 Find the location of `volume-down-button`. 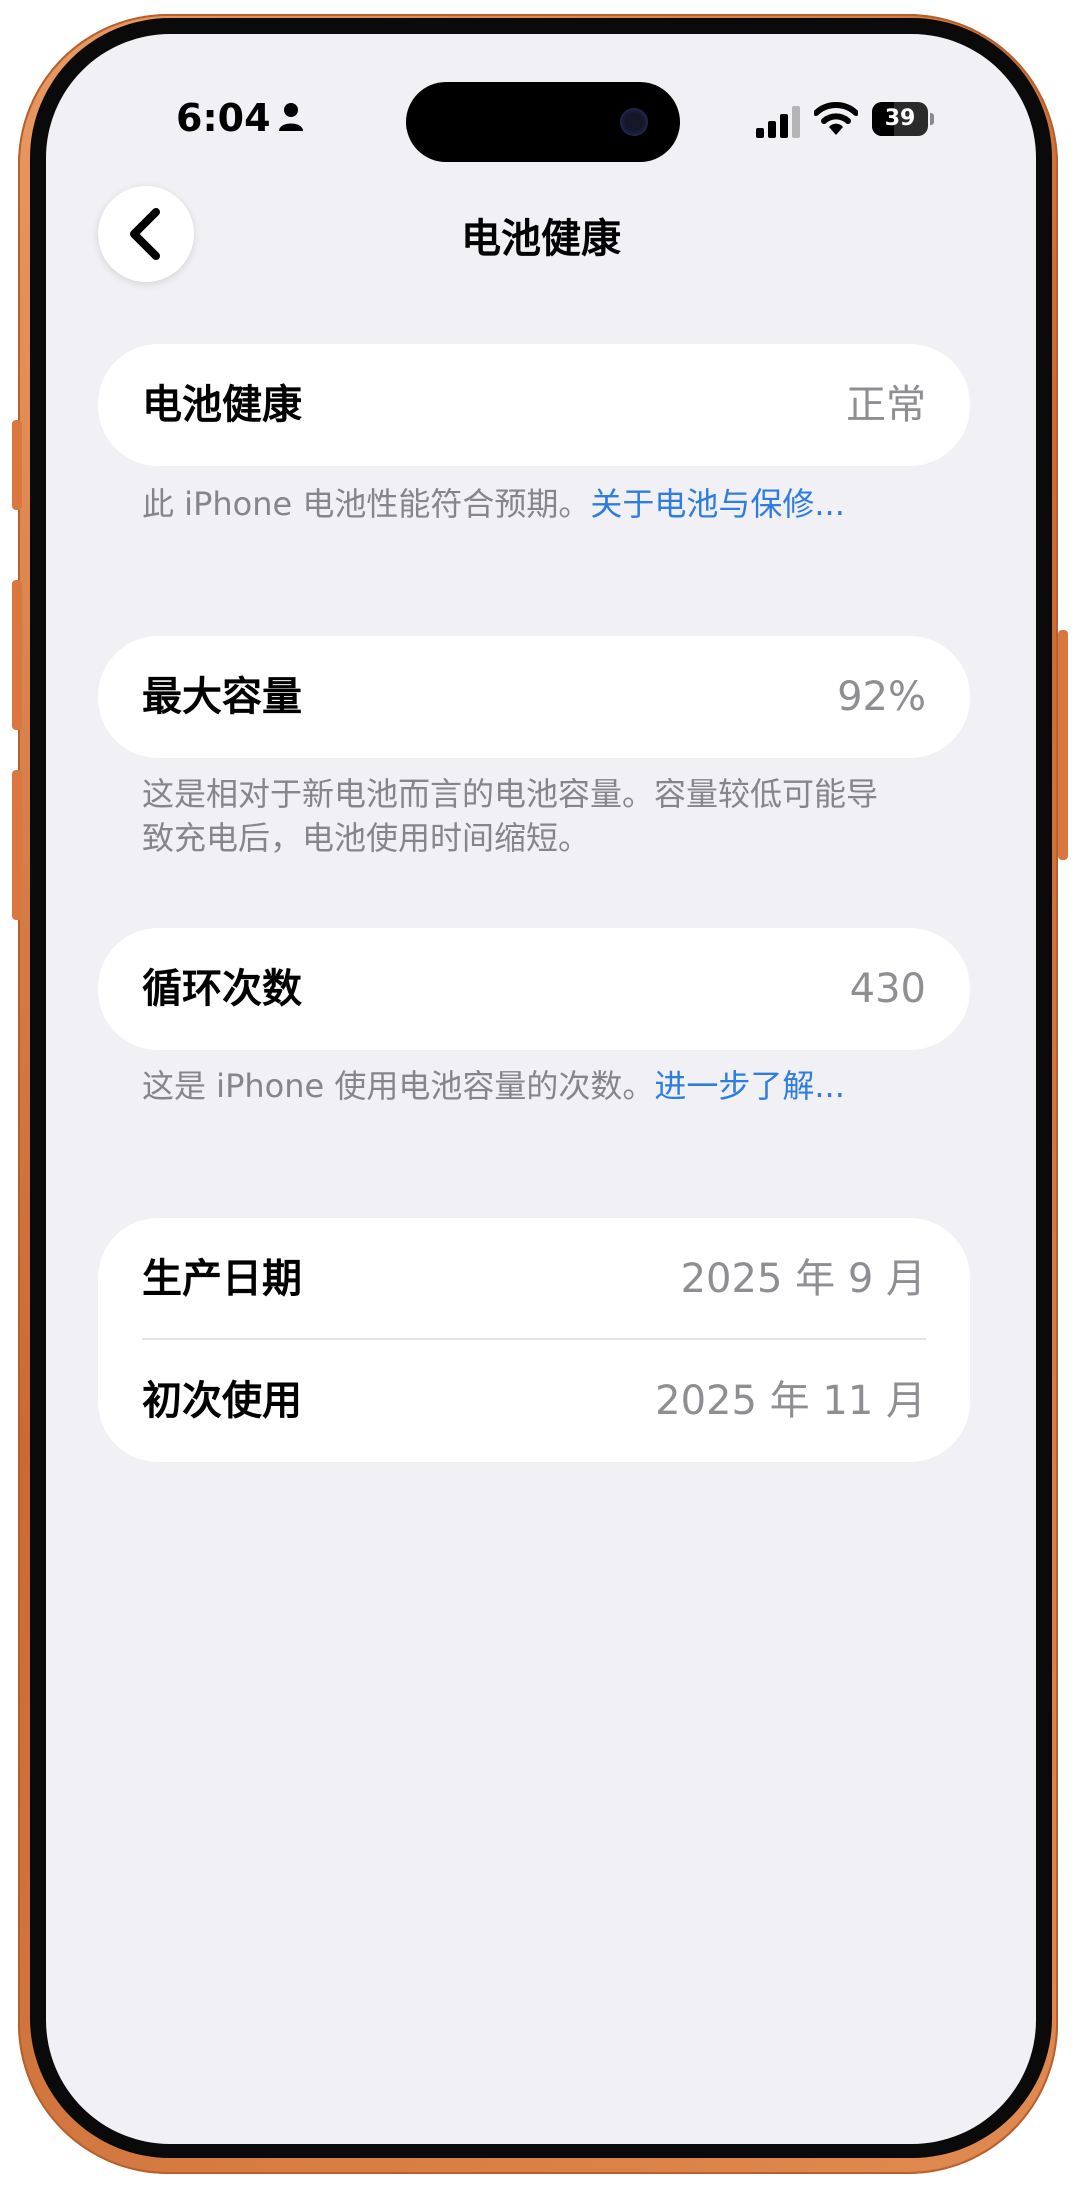

volume-down-button is located at coordinates (17, 845).